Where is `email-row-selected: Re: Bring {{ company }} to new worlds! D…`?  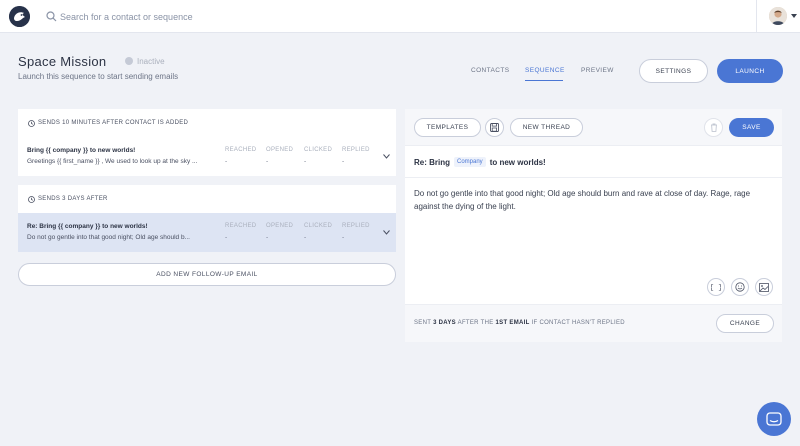
email-row-selected: Re: Bring {{ company }} to new worlds! D… is located at coordinates (207, 232).